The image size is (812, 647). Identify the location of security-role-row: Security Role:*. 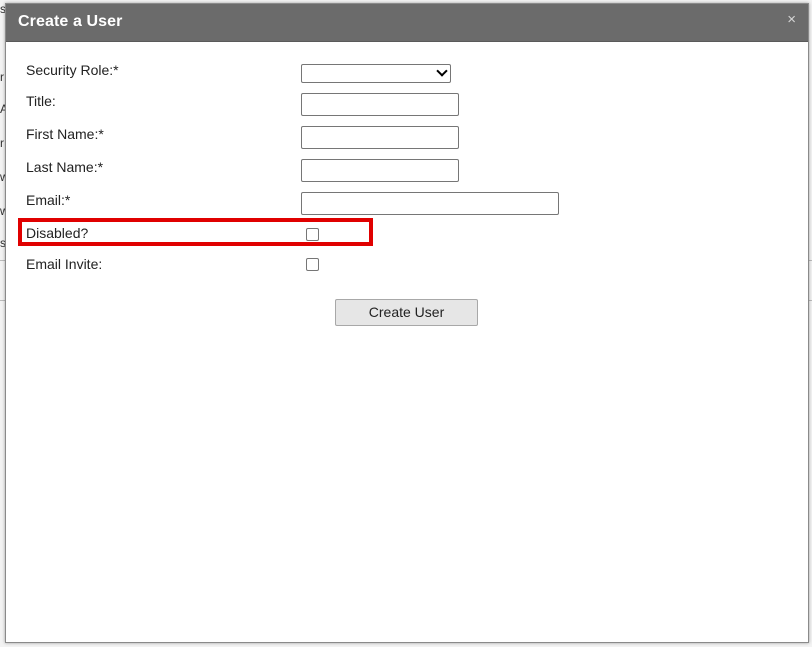
(406, 75).